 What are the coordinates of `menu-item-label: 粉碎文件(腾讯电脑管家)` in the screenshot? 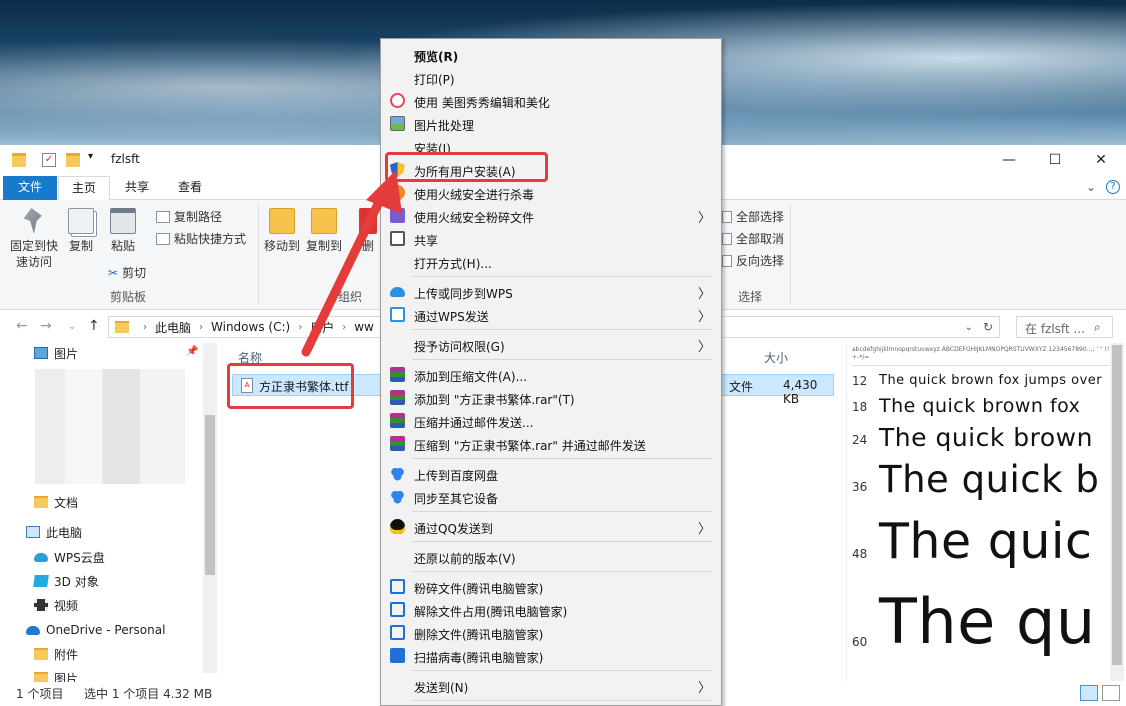 It's located at (479, 589).